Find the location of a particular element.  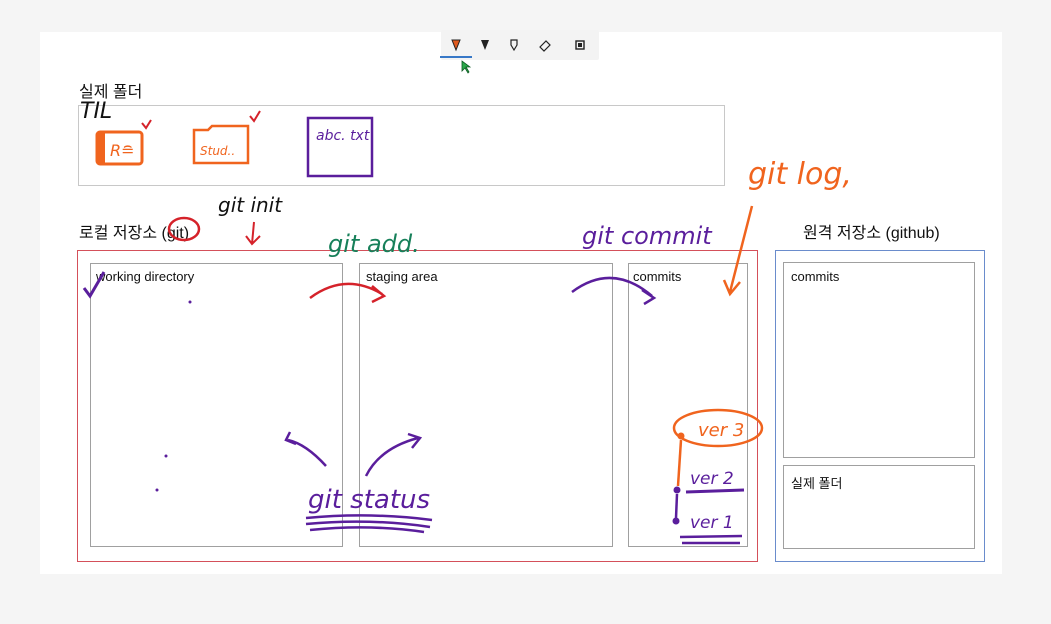

commits-box is located at coordinates (688, 405).